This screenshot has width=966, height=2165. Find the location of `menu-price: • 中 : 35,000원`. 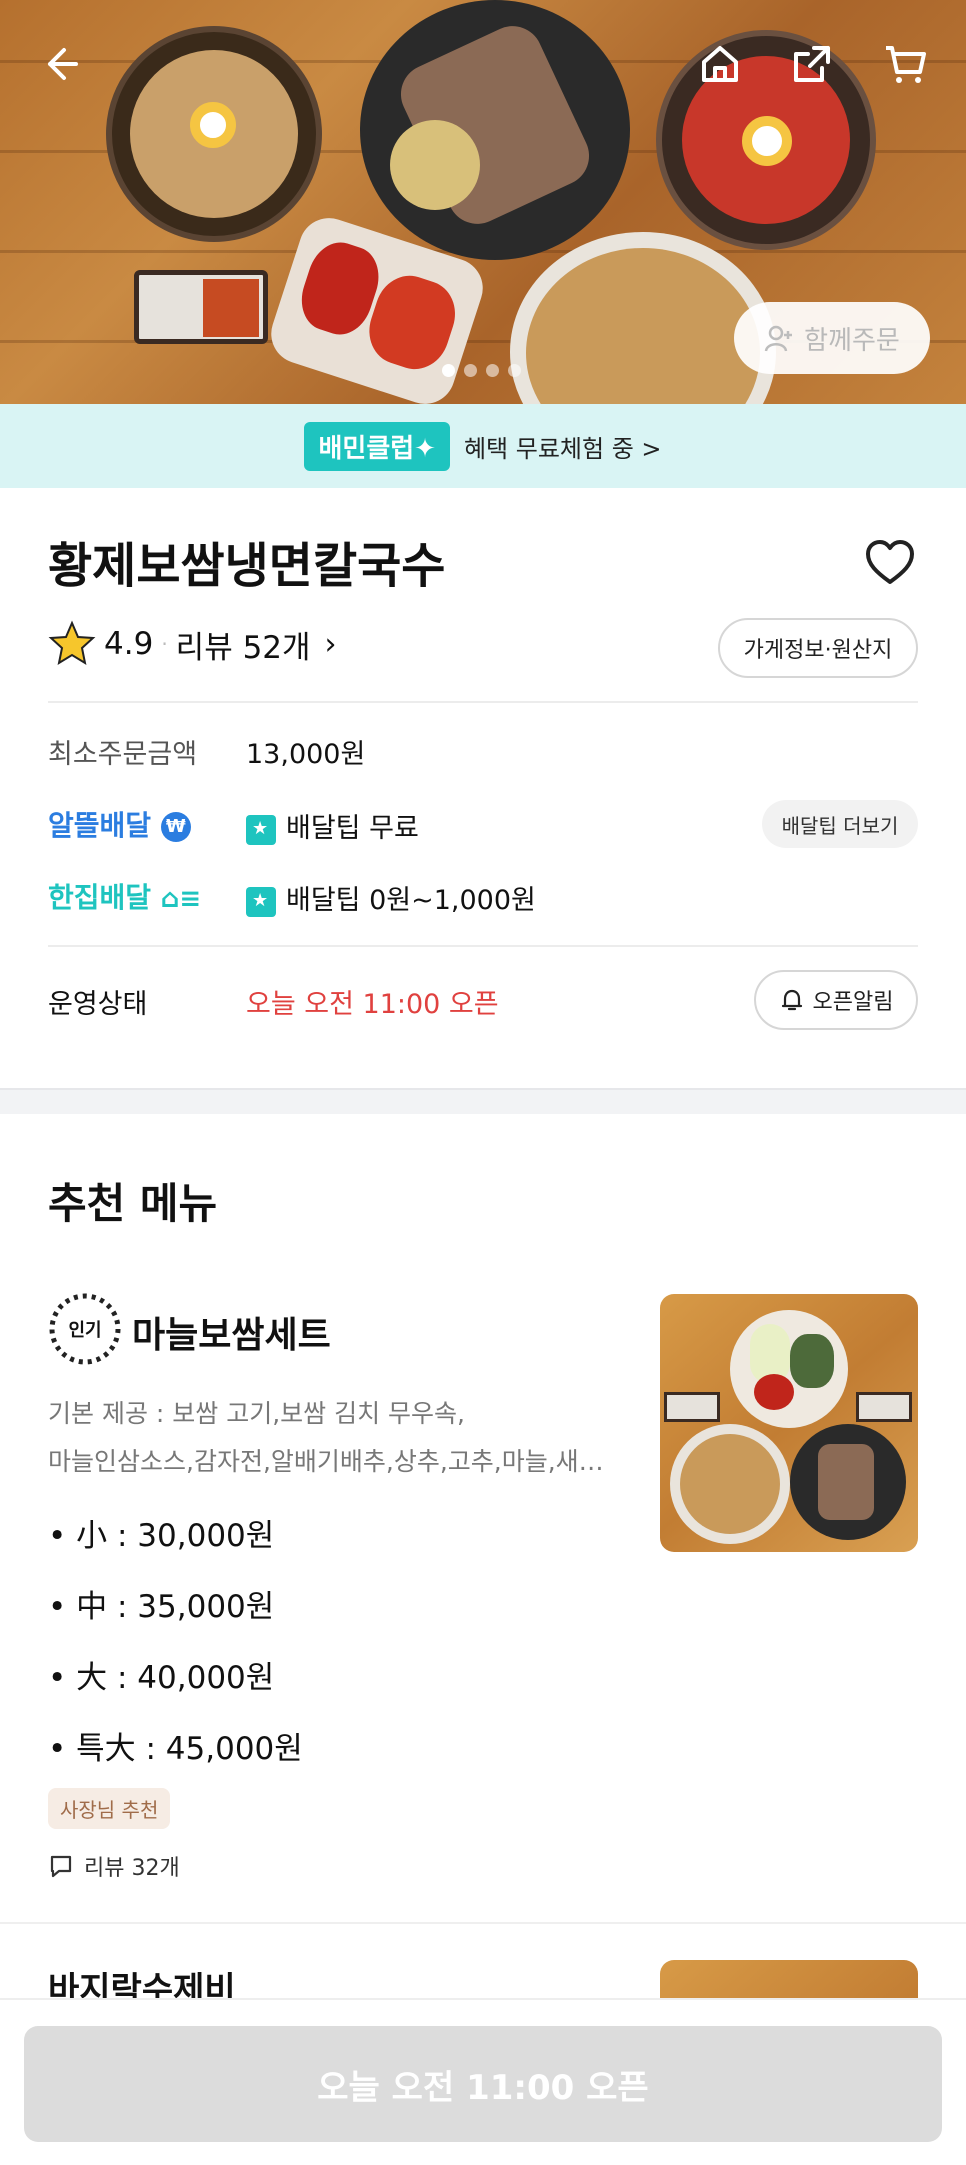

menu-price: • 中 : 35,000원 is located at coordinates (161, 1607).